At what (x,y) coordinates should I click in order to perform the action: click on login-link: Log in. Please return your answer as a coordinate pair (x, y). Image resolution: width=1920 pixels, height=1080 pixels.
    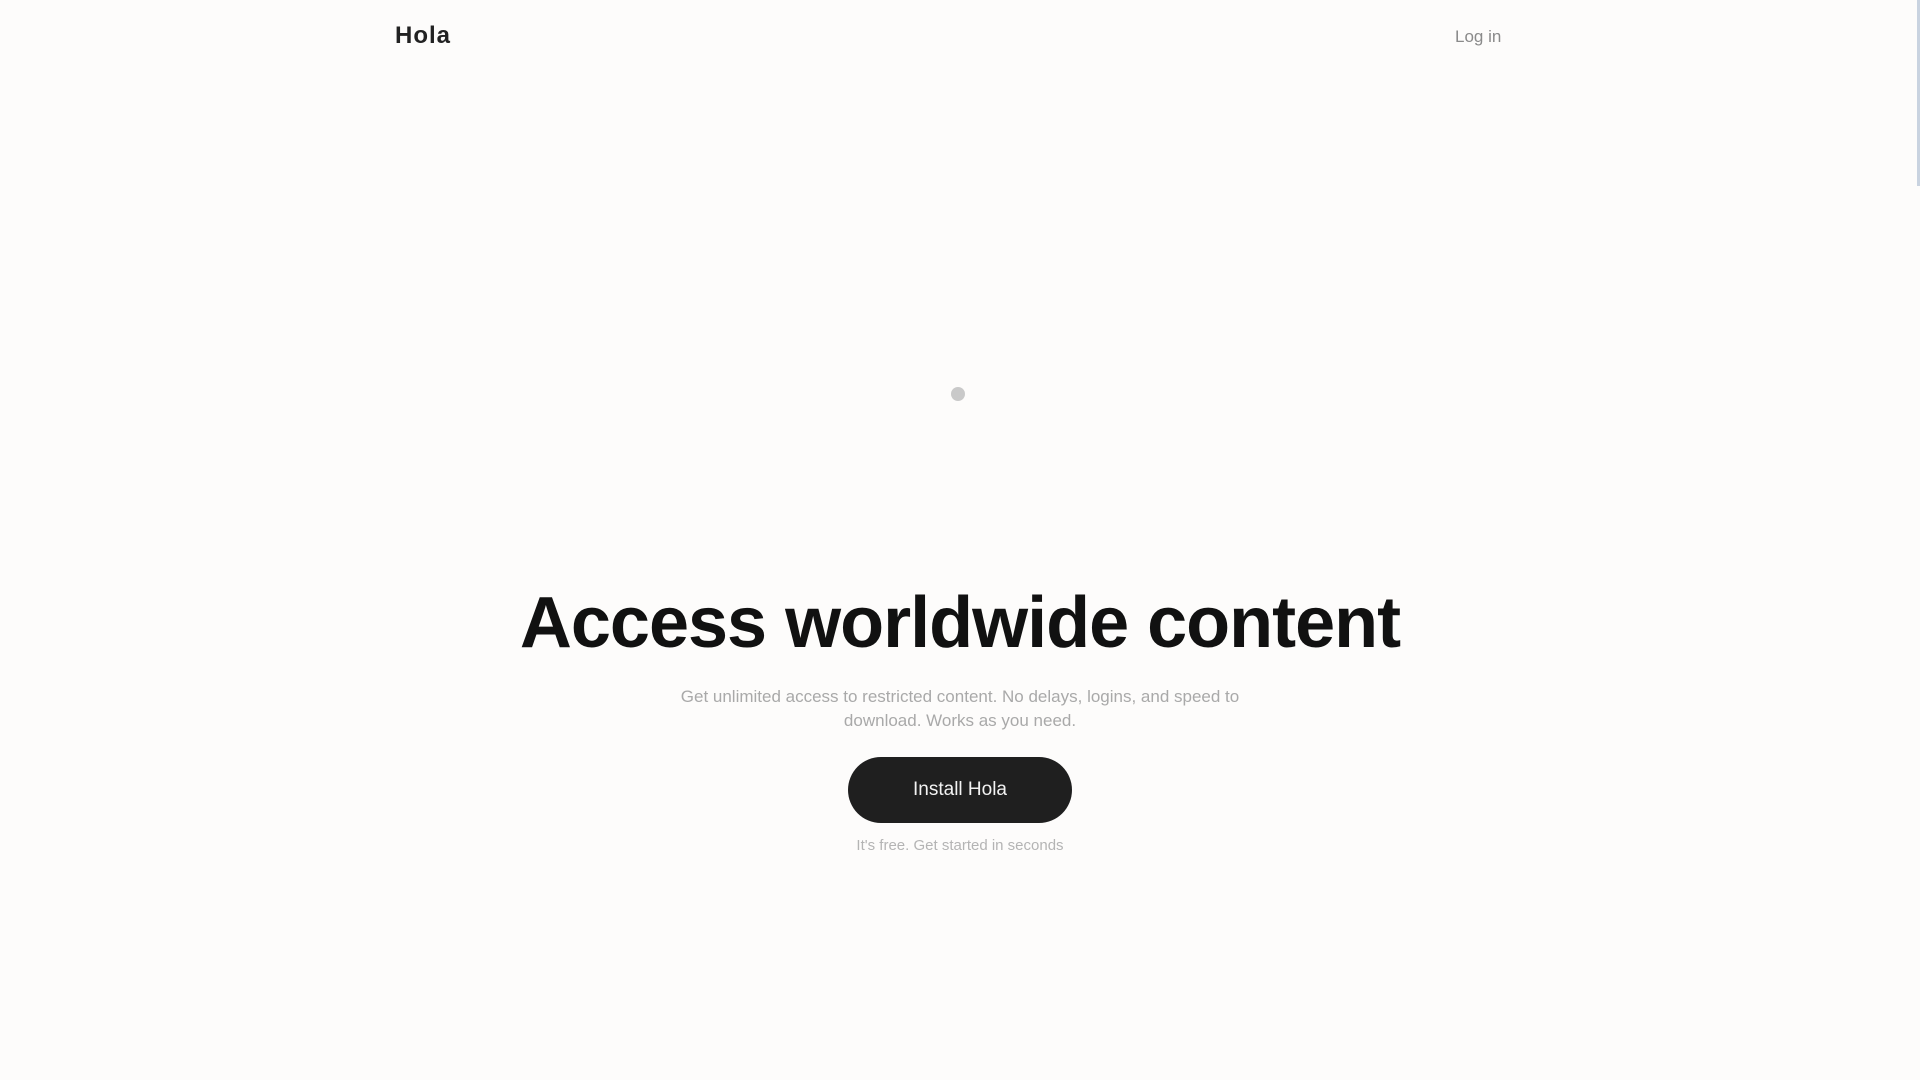
    Looking at the image, I should click on (1478, 37).